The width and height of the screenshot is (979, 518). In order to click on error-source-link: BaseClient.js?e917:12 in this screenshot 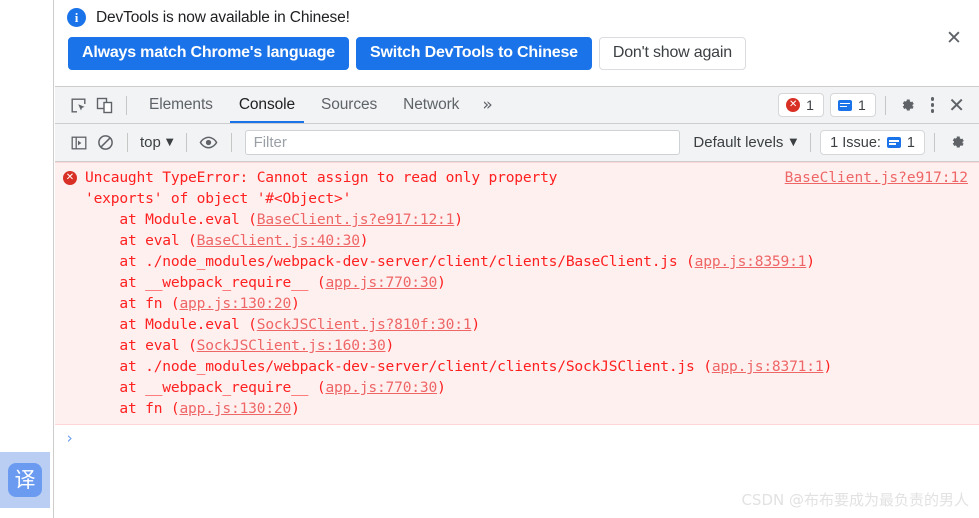, I will do `click(876, 178)`.